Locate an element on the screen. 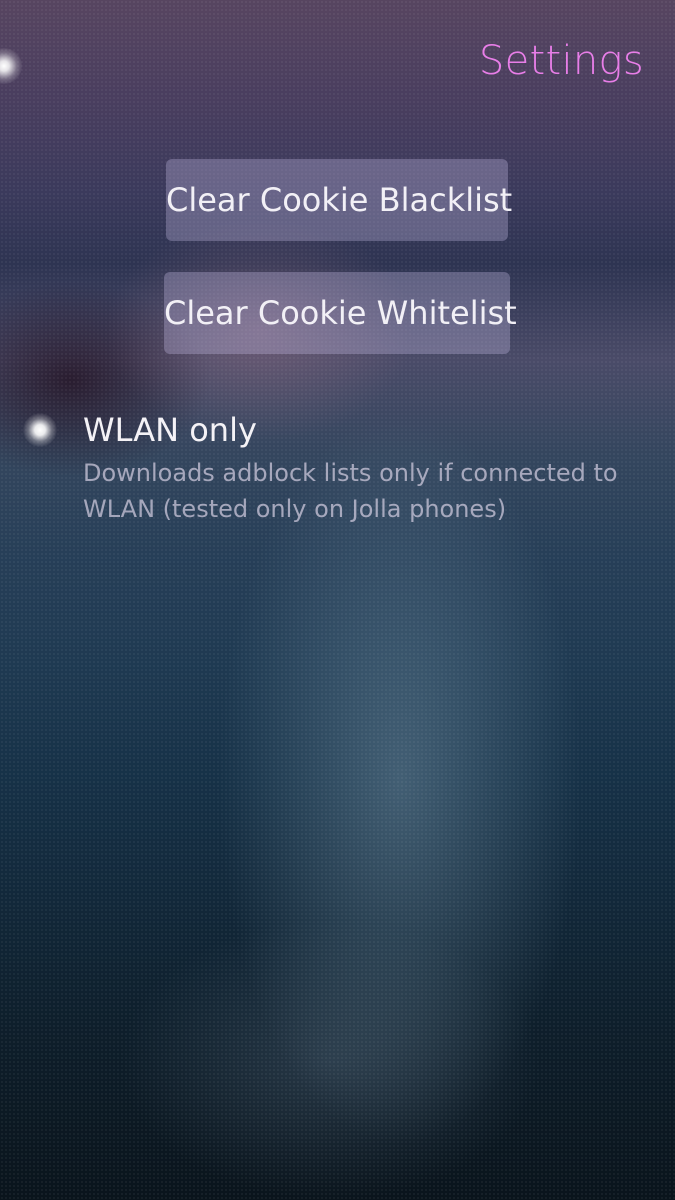 The image size is (675, 1200). switch-label: WLAN only is located at coordinates (170, 430).